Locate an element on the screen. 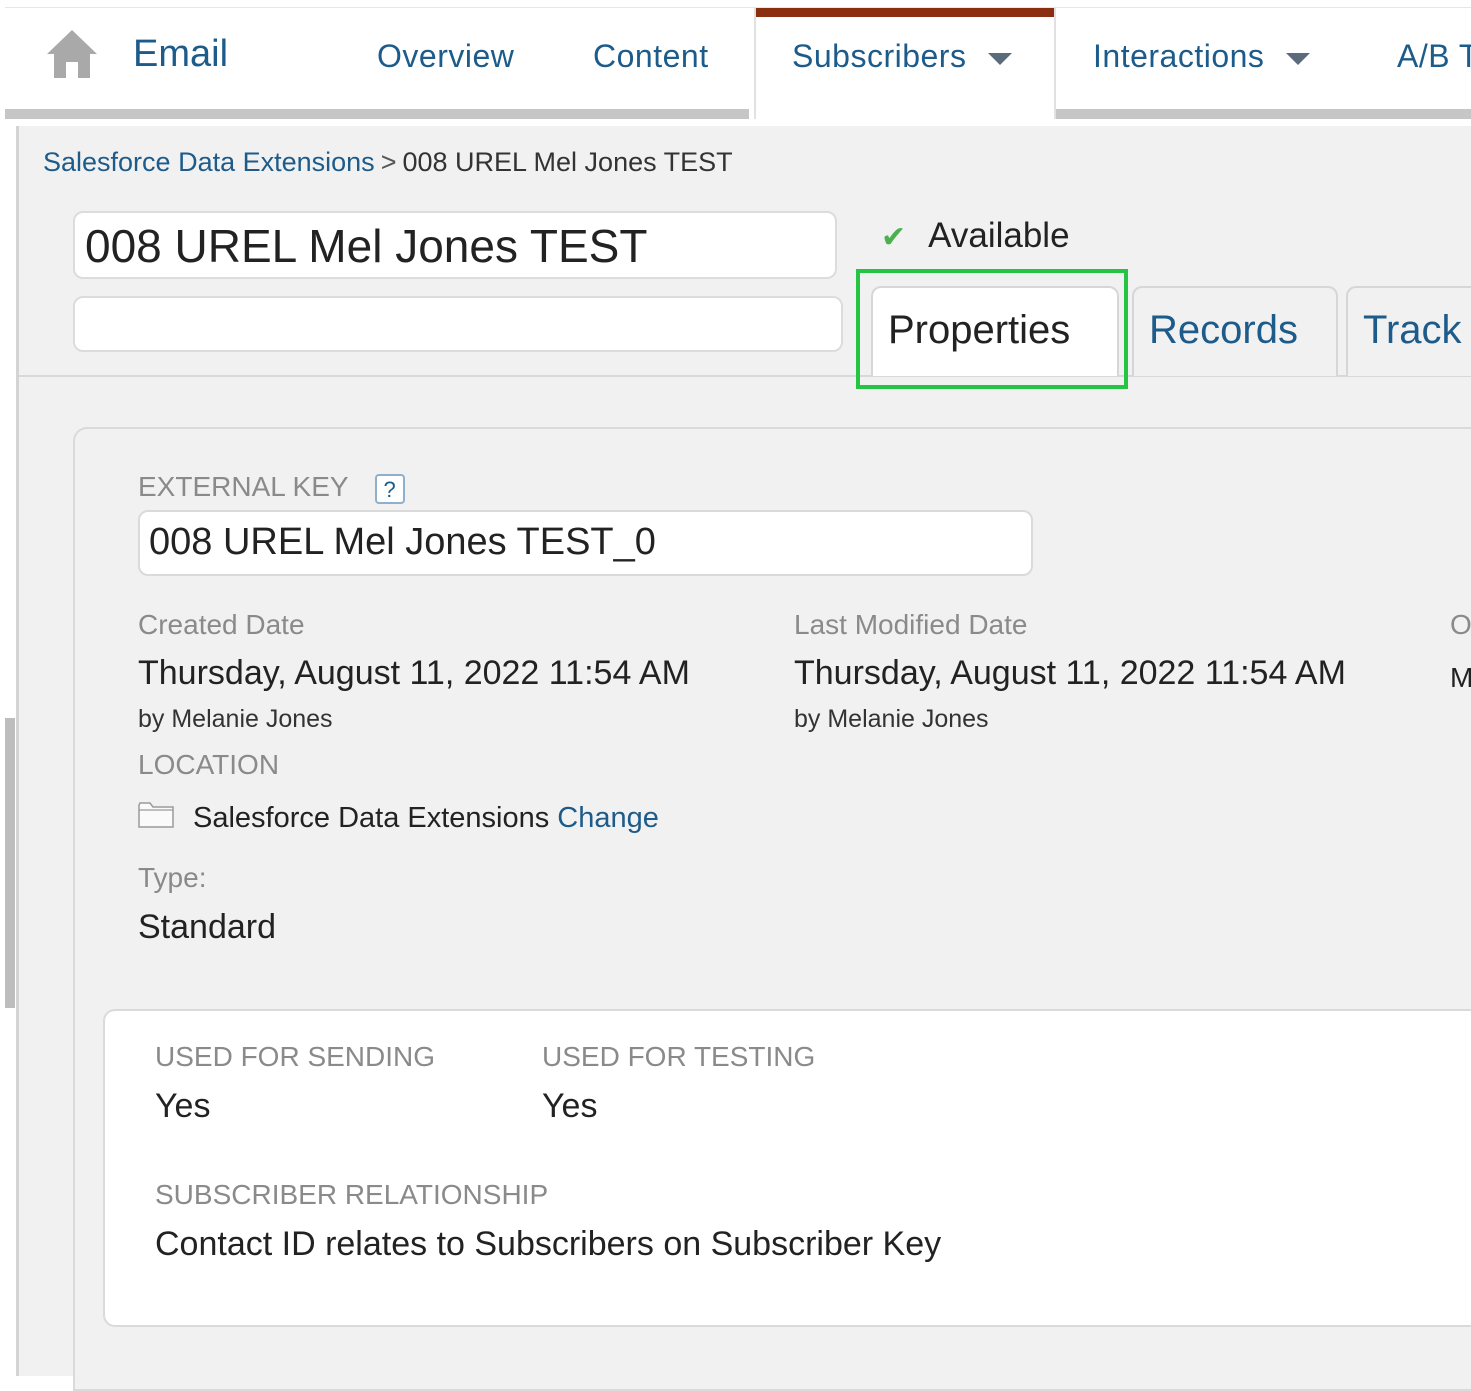 Image resolution: width=1471 pixels, height=1391 pixels. created-date-label: Created Date is located at coordinates (221, 624).